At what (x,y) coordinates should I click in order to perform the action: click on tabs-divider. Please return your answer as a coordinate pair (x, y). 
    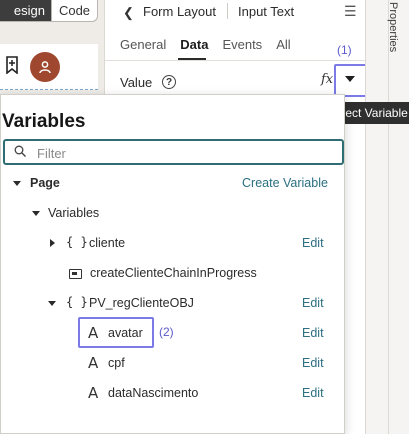
    Looking at the image, I should click on (235, 60).